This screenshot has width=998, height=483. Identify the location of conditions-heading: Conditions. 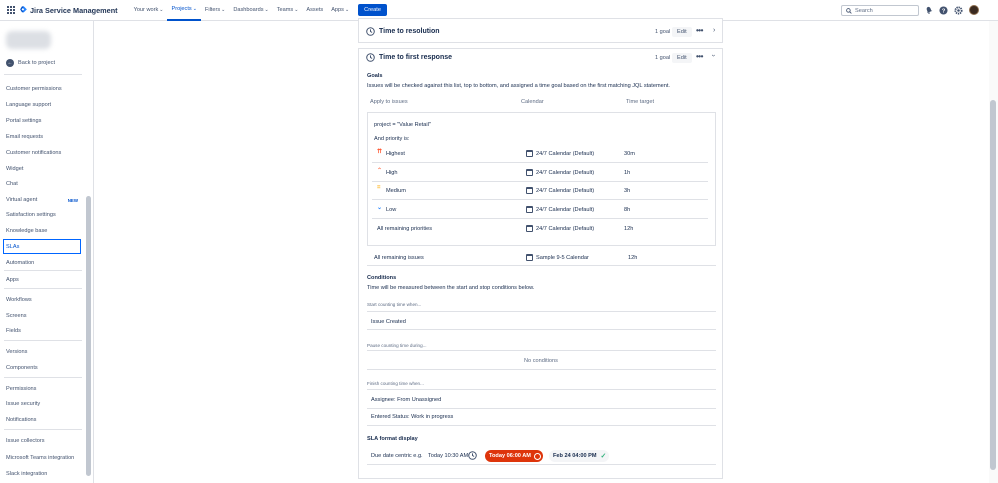
(382, 278).